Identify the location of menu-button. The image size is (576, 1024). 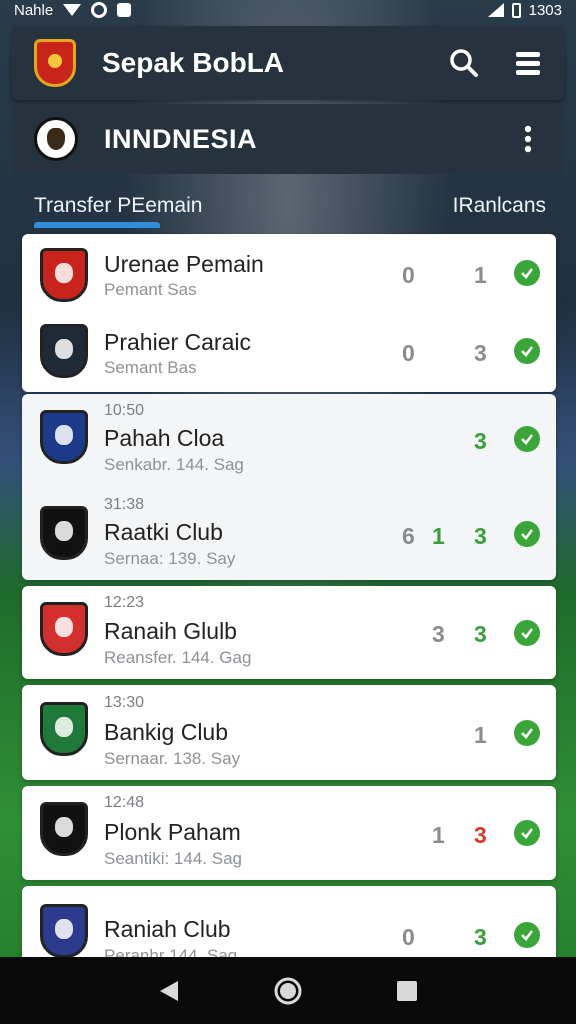
(528, 63).